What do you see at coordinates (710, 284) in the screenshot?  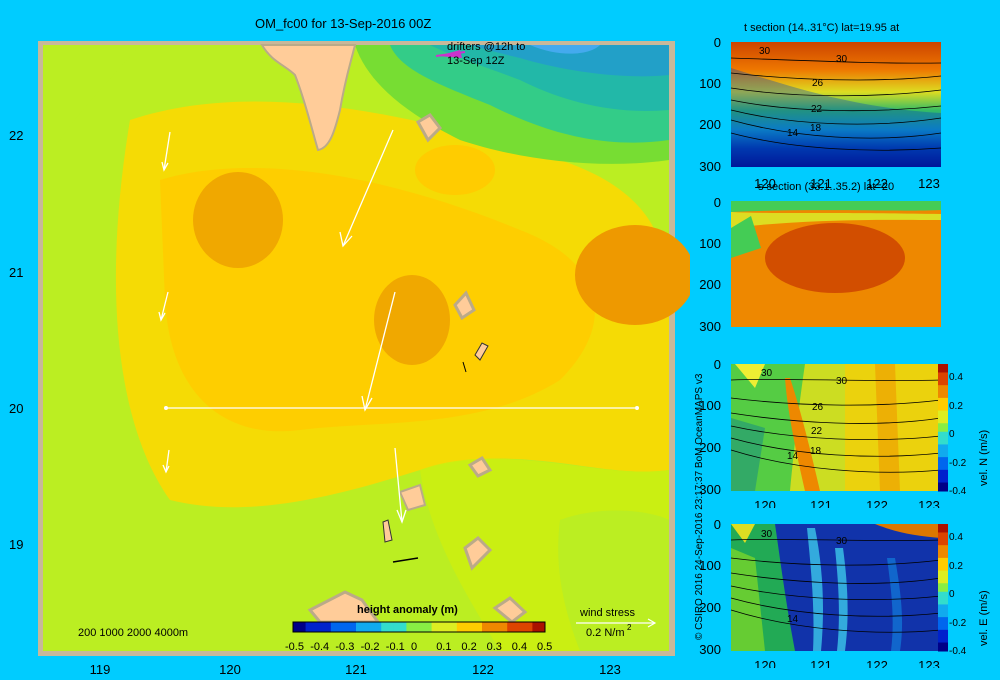 I see `s-y-tick: 200` at bounding box center [710, 284].